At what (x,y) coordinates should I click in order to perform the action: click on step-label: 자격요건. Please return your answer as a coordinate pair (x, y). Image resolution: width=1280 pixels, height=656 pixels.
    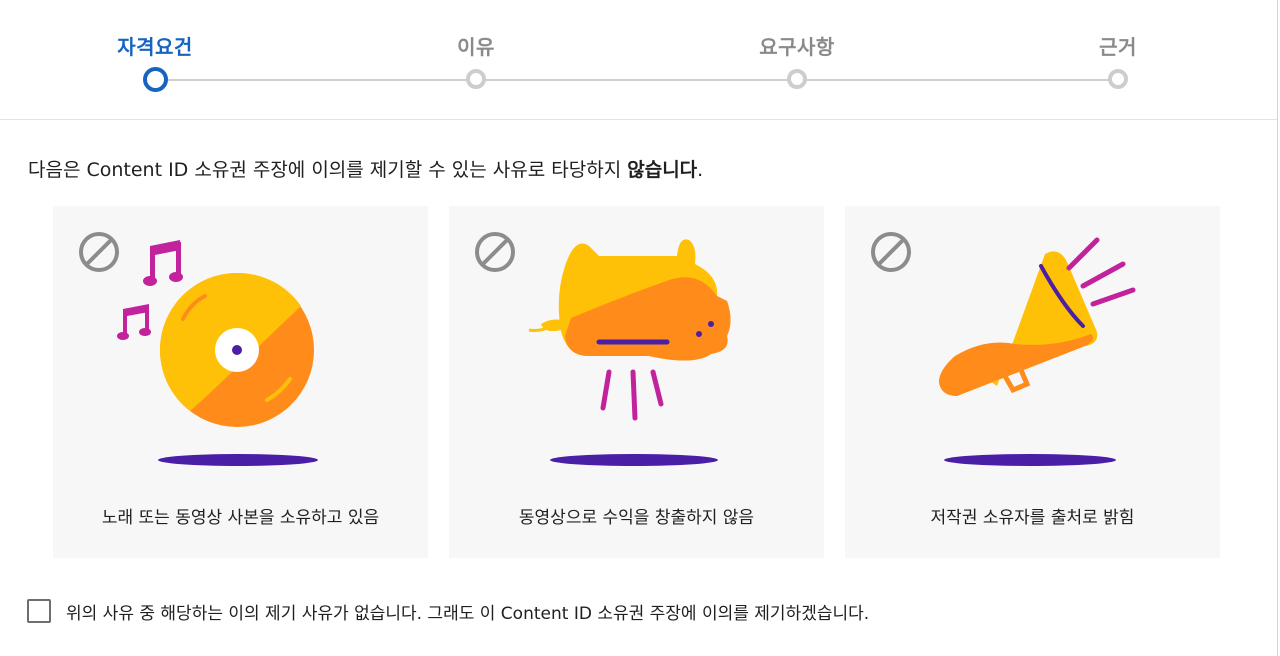
    Looking at the image, I should click on (155, 47).